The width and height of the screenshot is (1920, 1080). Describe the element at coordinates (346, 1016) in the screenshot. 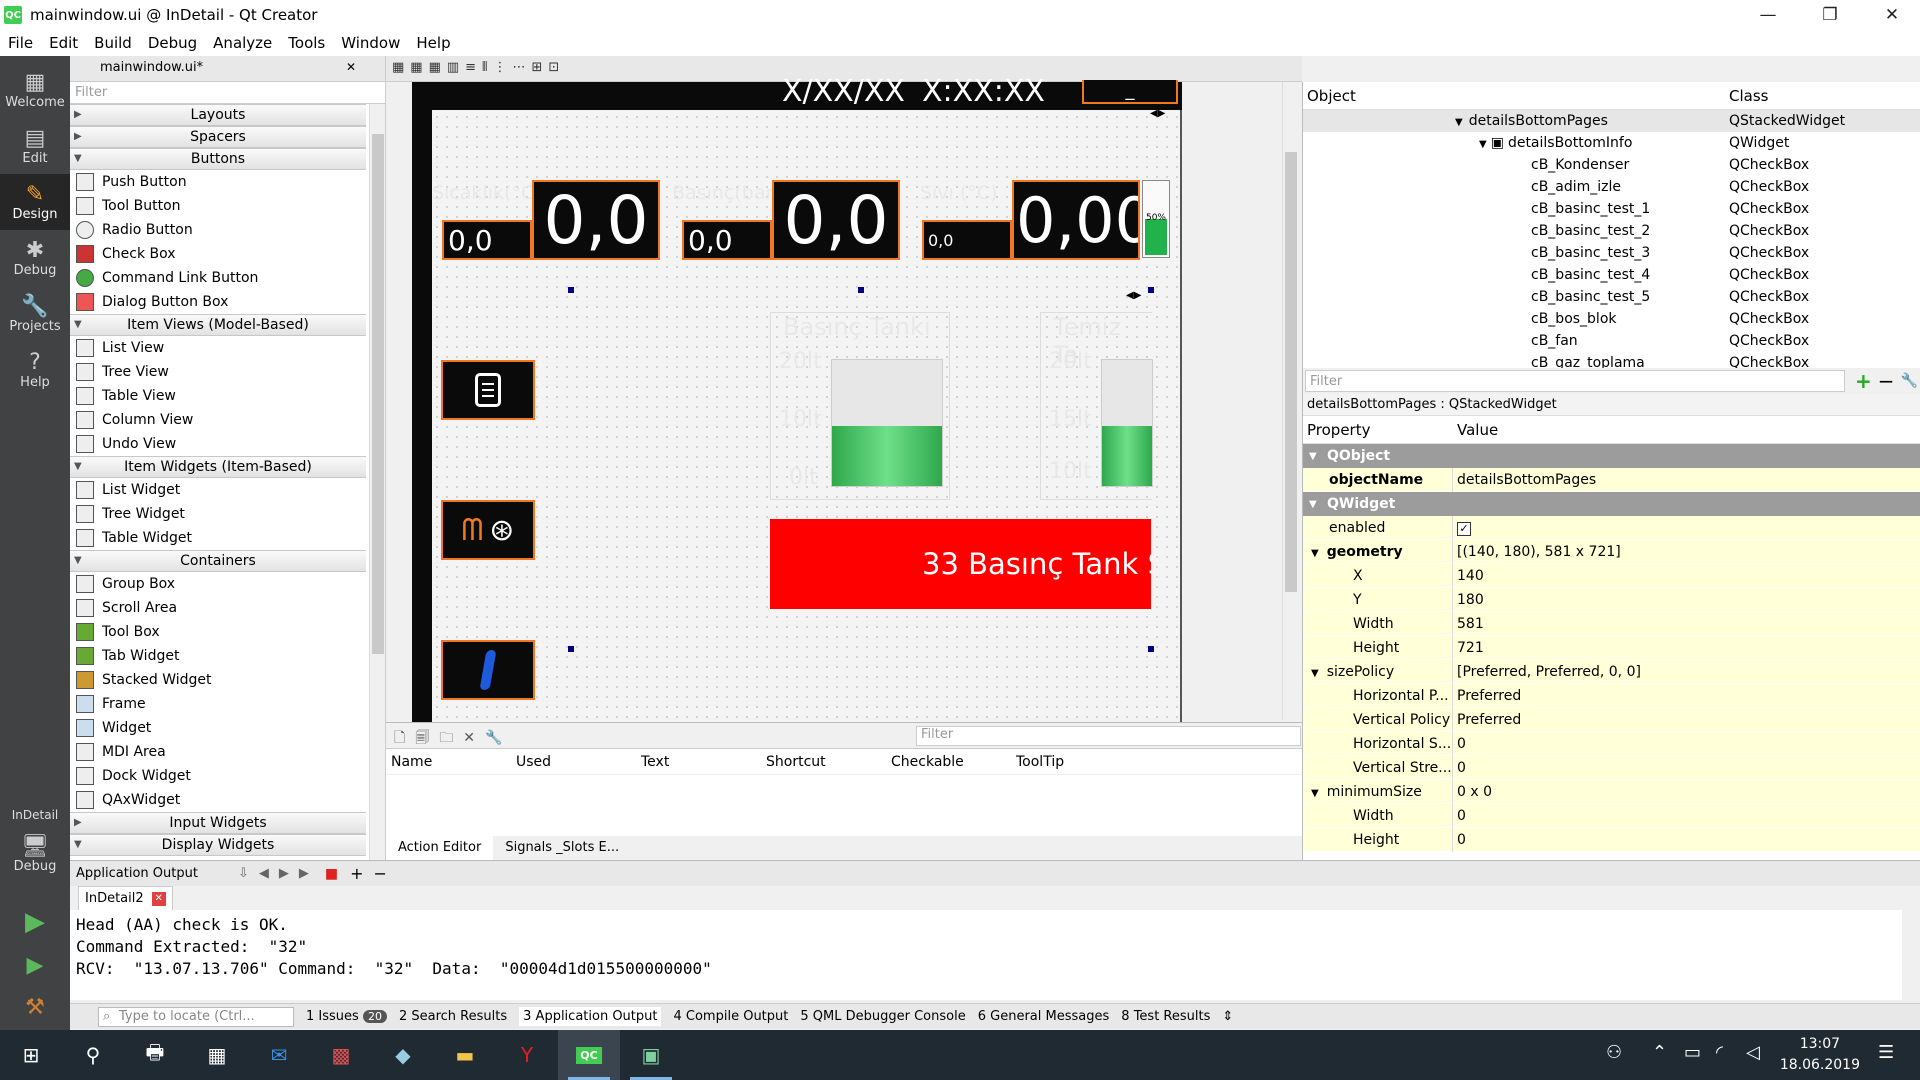

I see `pane-issues: 1 Issues 20` at that location.